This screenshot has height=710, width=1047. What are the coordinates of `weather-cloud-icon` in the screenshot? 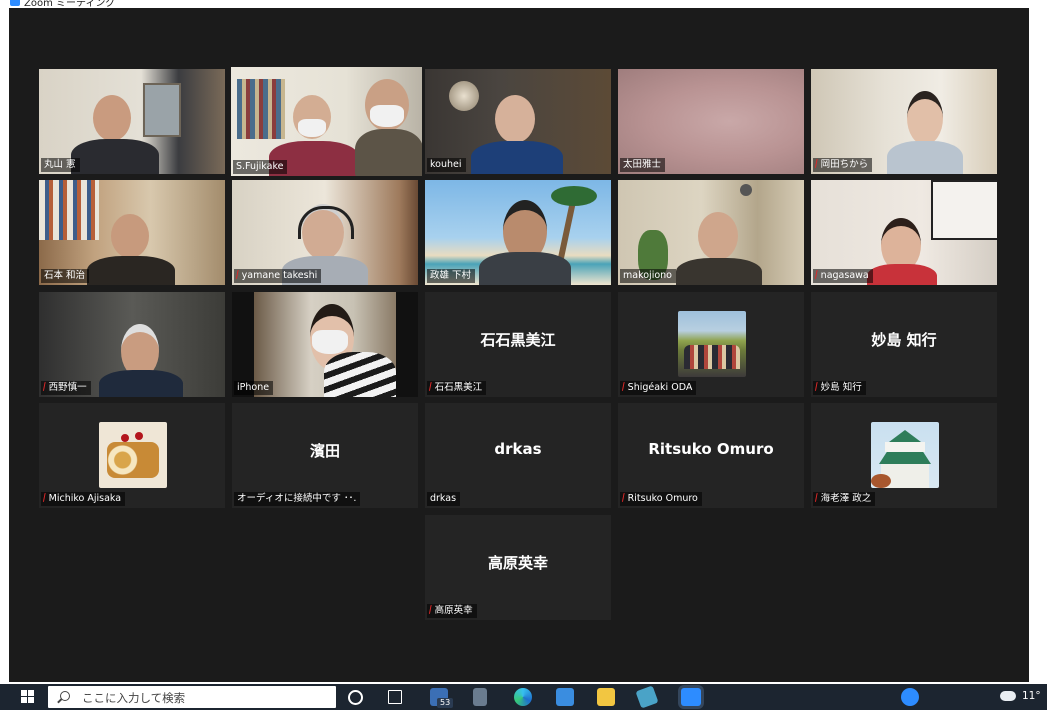 It's located at (1008, 696).